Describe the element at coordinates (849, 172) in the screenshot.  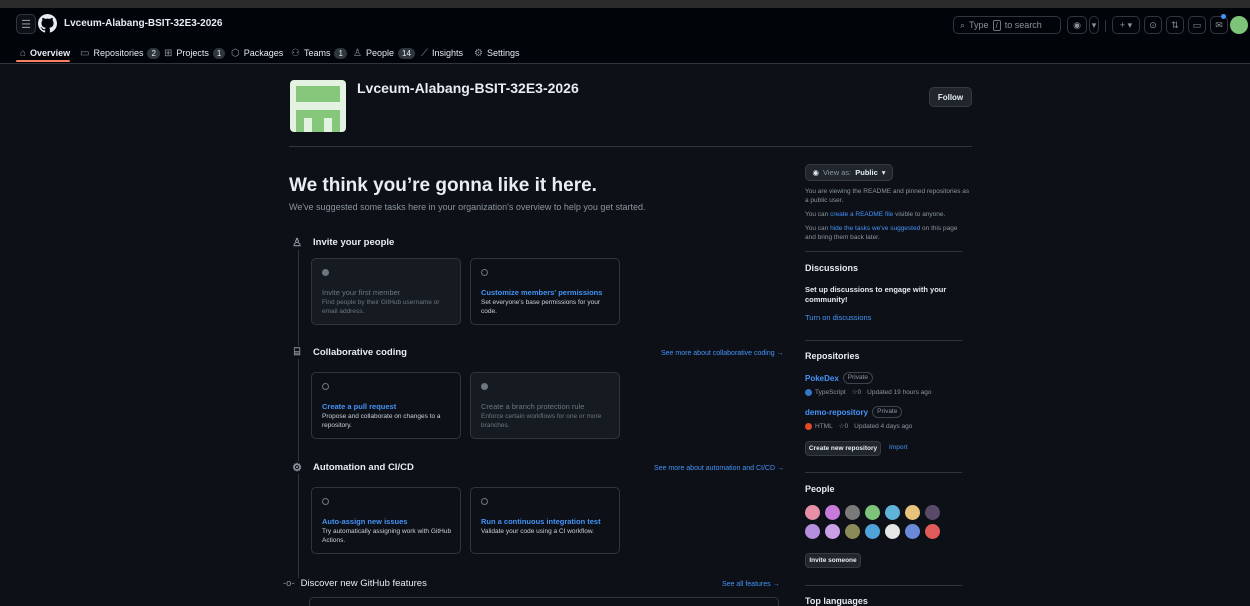
I see `view-as-dropdown: ◉ View as: Public ▾` at that location.